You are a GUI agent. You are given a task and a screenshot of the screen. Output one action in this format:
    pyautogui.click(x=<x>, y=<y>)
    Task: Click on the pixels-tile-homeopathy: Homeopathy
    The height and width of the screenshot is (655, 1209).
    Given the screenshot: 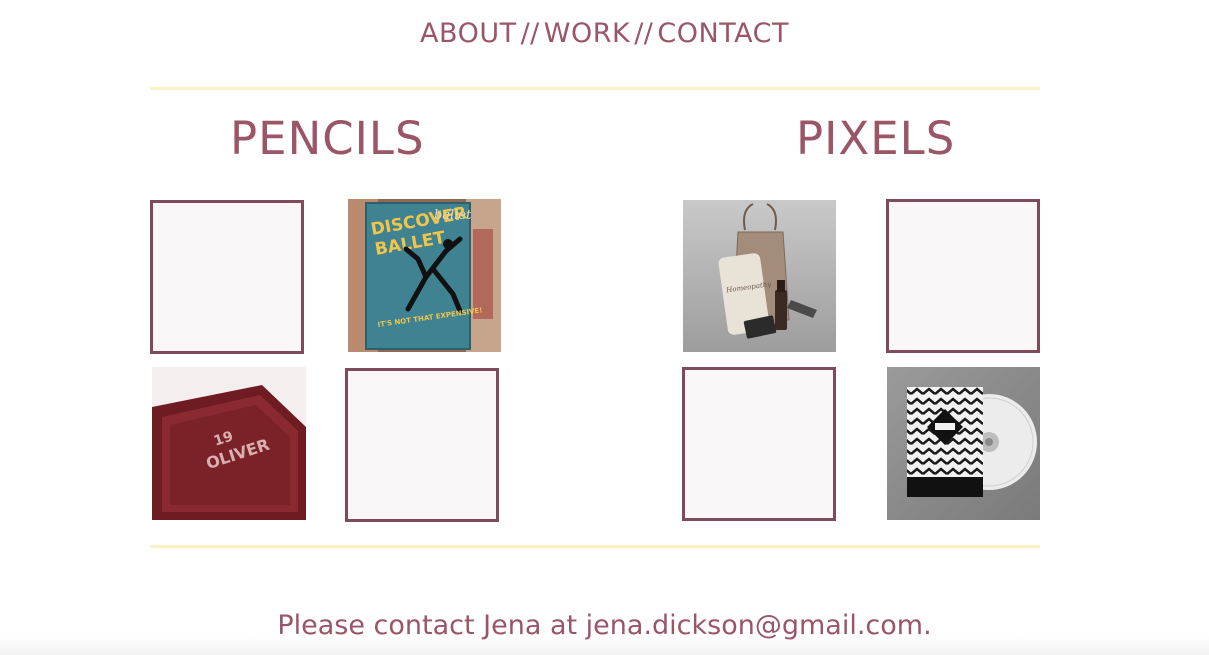 What is the action you would take?
    pyautogui.click(x=759, y=276)
    